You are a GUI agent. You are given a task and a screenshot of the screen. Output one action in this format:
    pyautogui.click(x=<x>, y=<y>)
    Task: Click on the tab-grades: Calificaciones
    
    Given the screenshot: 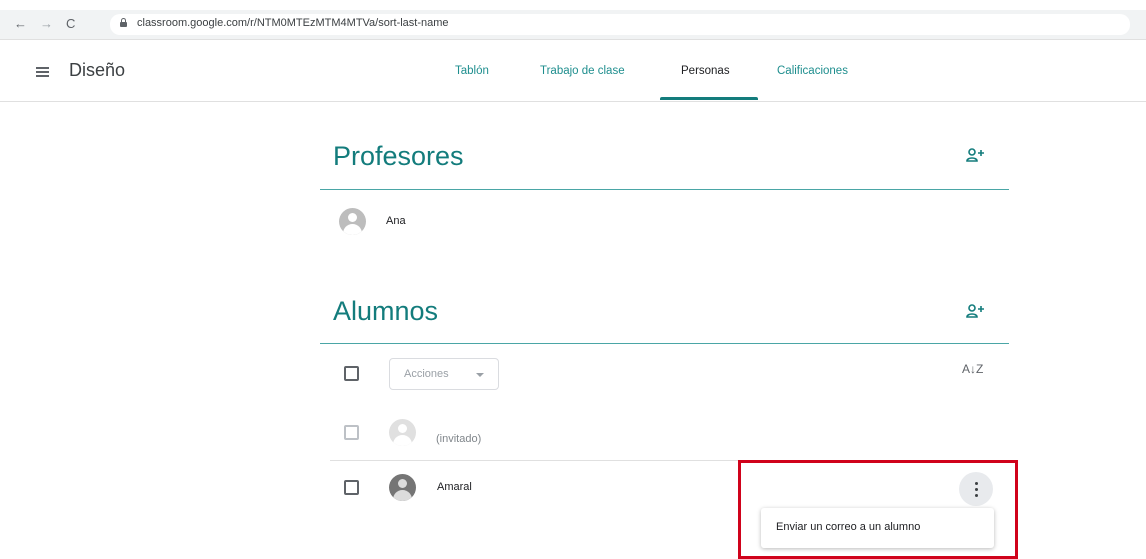 What is the action you would take?
    pyautogui.click(x=812, y=71)
    